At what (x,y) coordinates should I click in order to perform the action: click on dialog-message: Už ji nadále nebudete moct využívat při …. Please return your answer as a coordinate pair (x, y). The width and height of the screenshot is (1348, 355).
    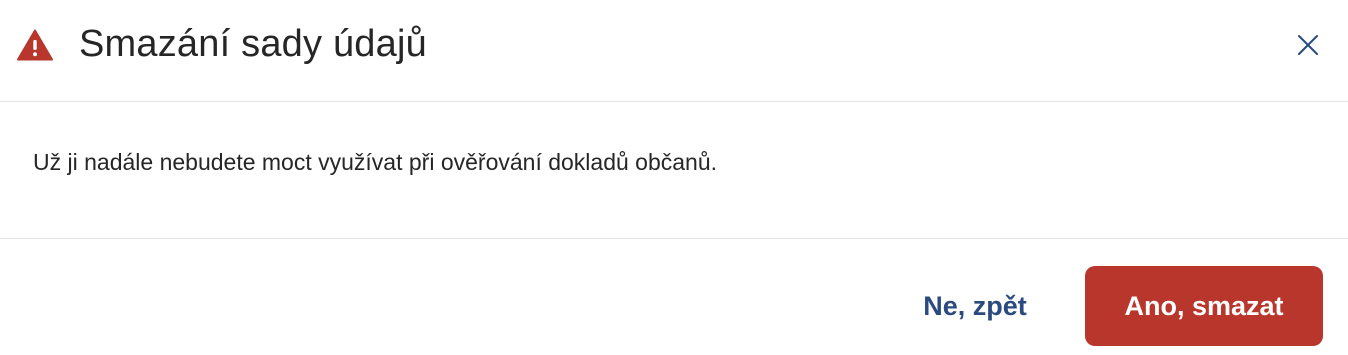
    Looking at the image, I should click on (375, 162).